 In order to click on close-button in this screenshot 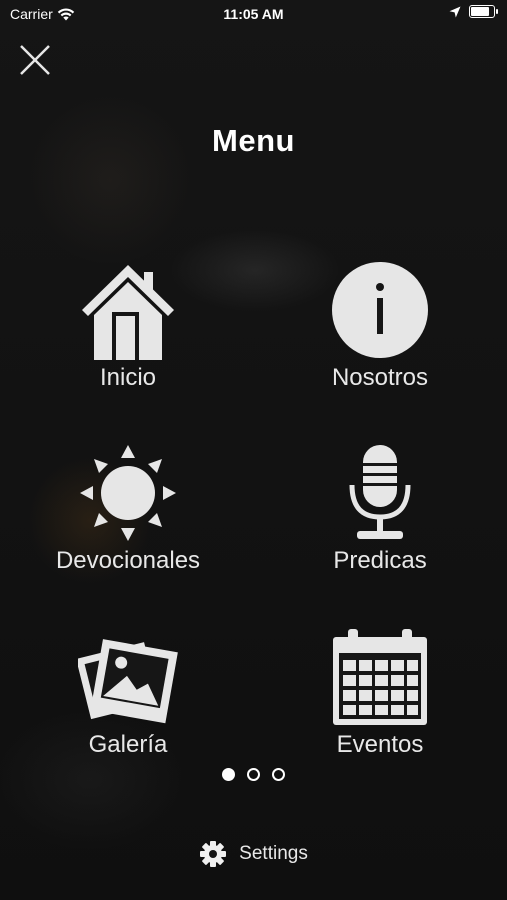, I will do `click(35, 60)`.